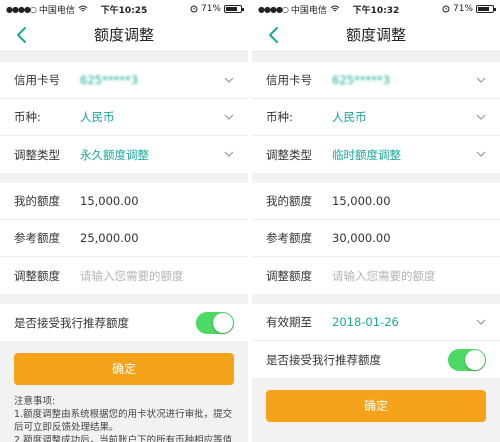 This screenshot has width=500, height=442. I want to click on expiry-group: 有效期至 2018-01-26 是否接受我行推荐额度, so click(376, 341).